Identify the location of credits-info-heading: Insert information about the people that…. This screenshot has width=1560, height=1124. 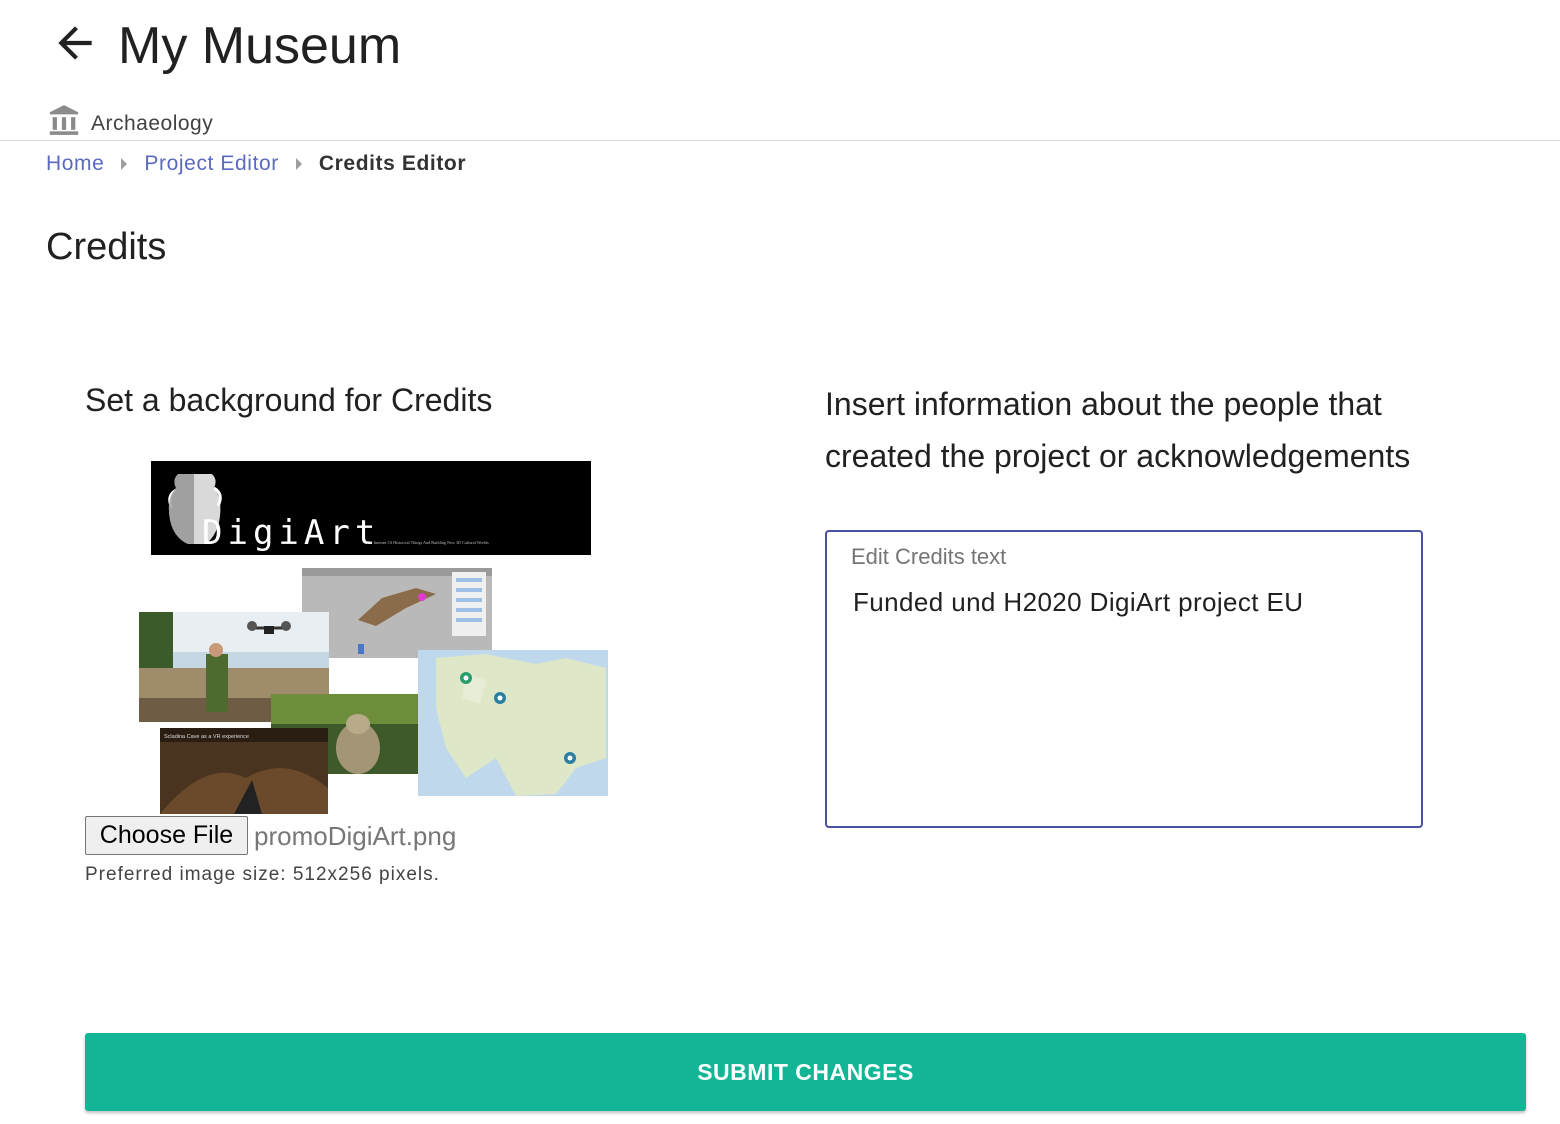
(1118, 430).